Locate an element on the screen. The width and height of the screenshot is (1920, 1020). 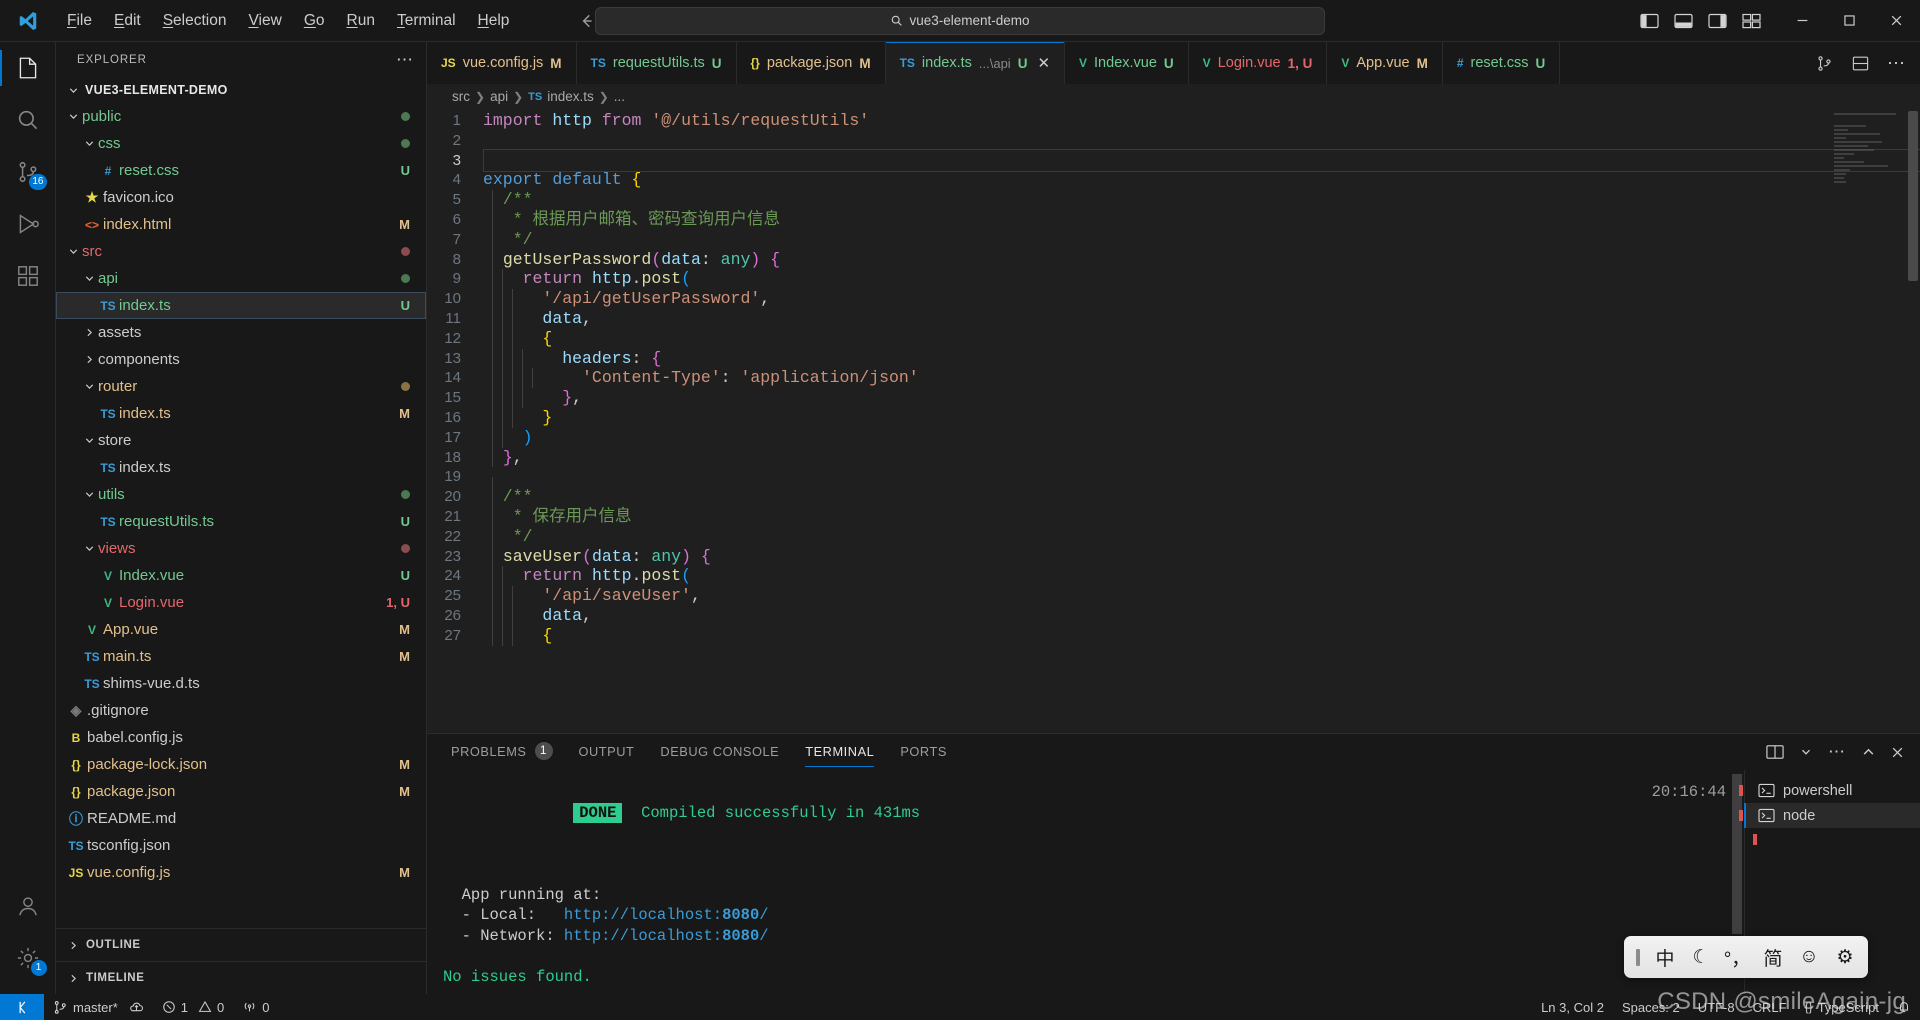
ime-punctuation-button: °， is located at coordinates (1737, 957).